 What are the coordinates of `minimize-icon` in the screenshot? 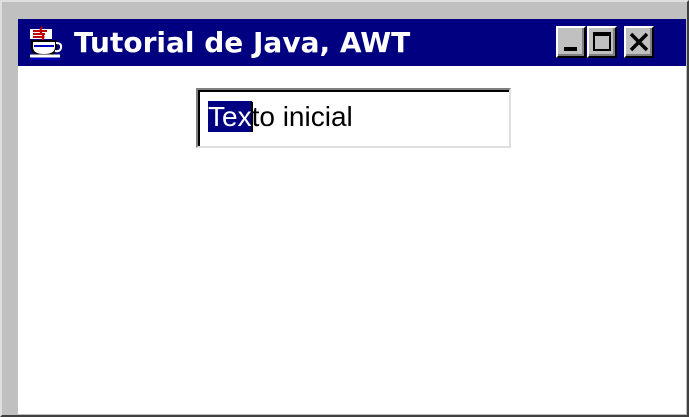 It's located at (570, 49).